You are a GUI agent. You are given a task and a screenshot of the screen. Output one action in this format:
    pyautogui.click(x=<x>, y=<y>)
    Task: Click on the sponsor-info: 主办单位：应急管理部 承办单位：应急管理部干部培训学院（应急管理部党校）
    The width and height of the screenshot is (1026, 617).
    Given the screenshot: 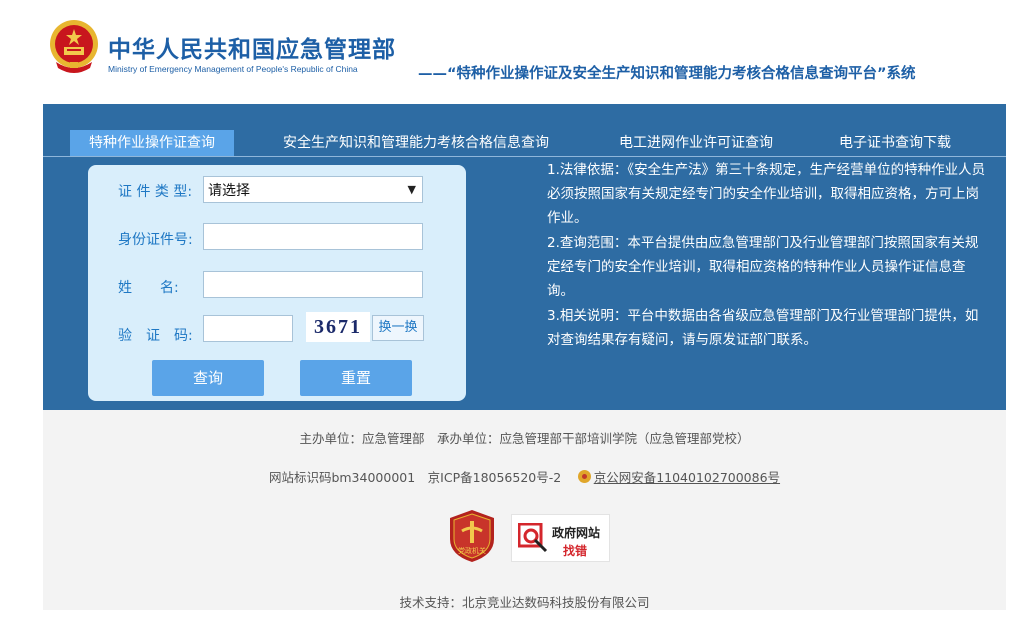 What is the action you would take?
    pyautogui.click(x=524, y=438)
    